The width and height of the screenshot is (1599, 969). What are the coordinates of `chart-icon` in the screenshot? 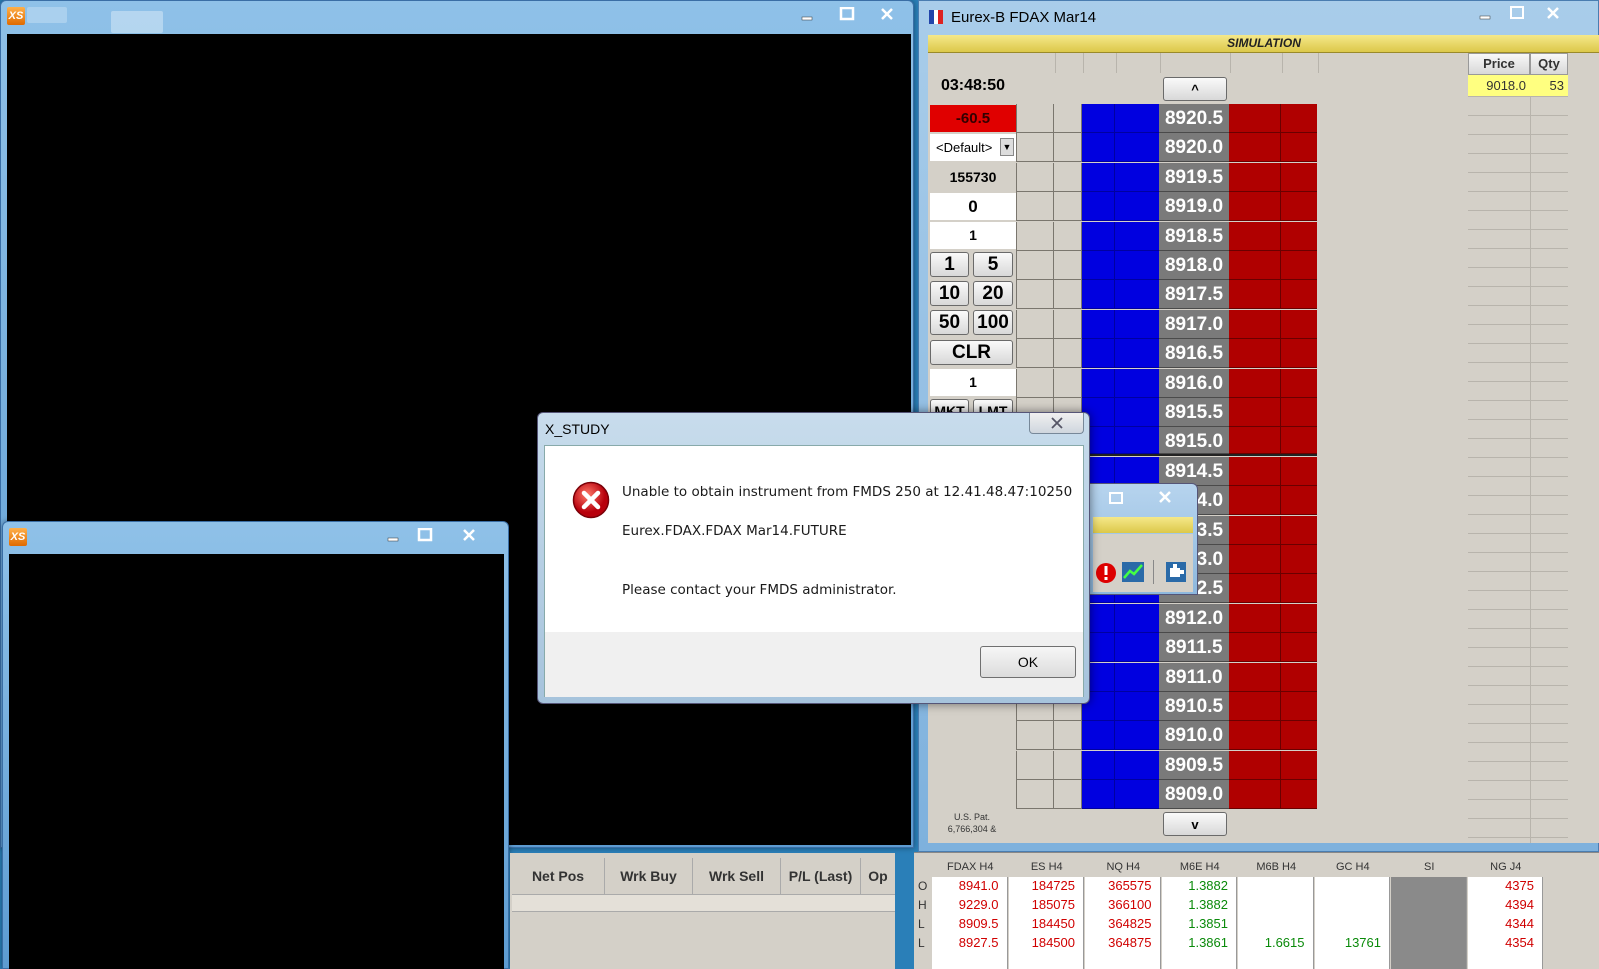 It's located at (1133, 572).